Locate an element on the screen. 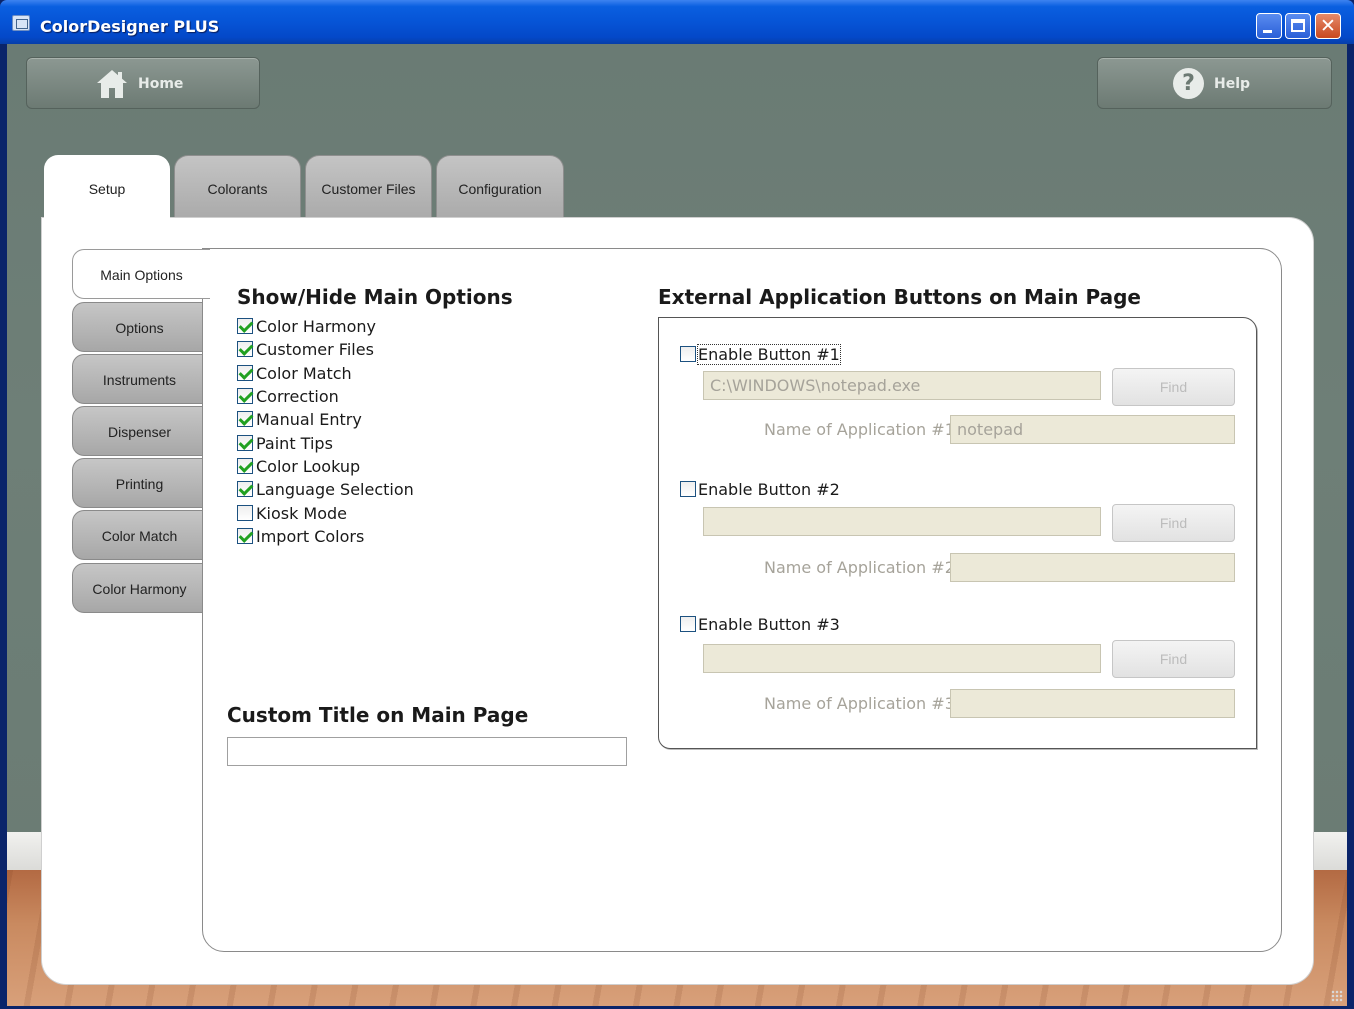  question-circle-icon: ? is located at coordinates (1188, 83).